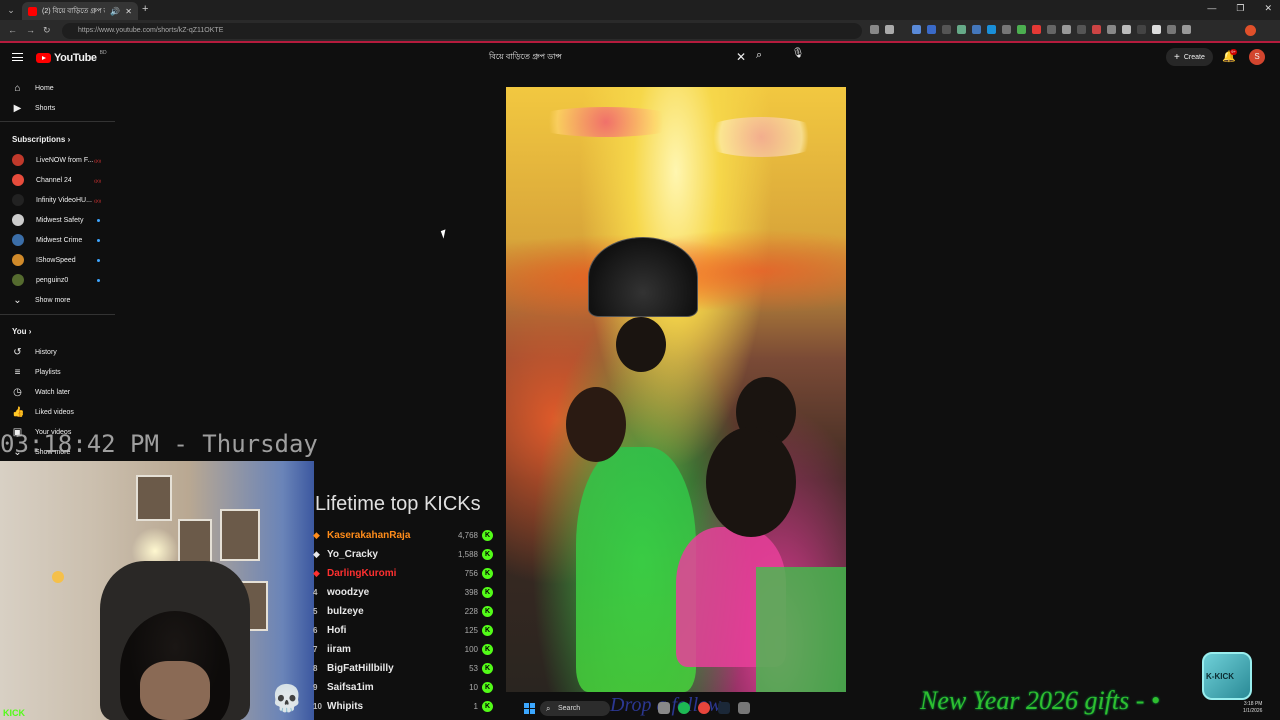  I want to click on settings-gear-icon, so click(744, 708).